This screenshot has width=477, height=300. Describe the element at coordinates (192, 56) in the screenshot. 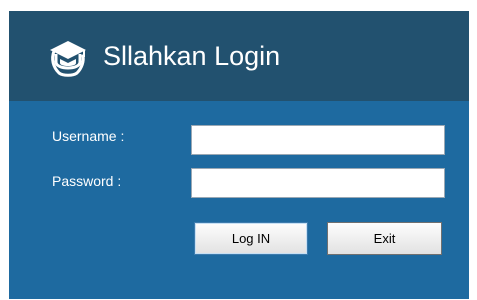

I see `app-title: Sllahkan Login` at that location.